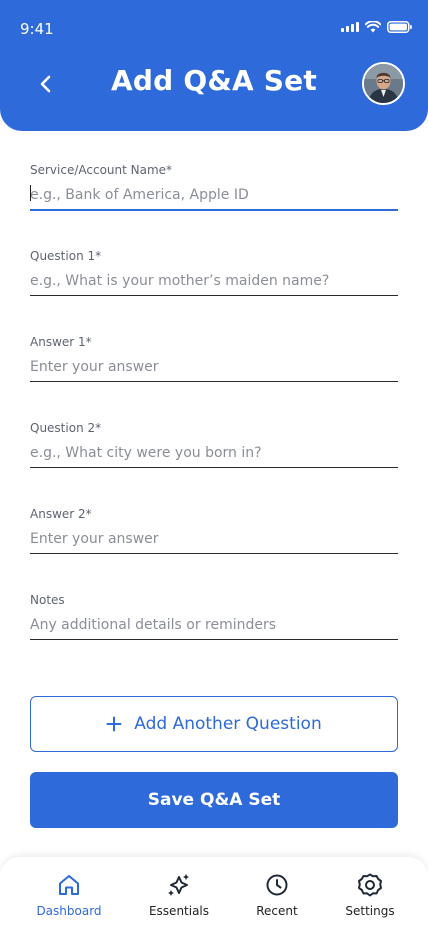 Image resolution: width=428 pixels, height=926 pixels. I want to click on tab-label: Recent, so click(277, 911).